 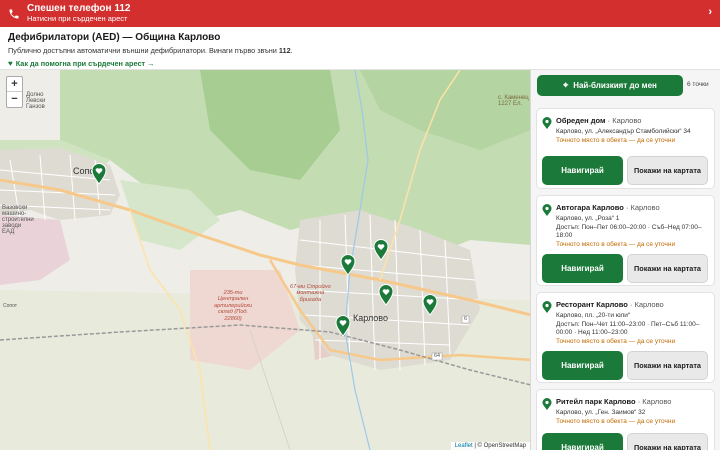 I want to click on page-title: Дефибрилатори (AED) — Община Карлово, so click(x=114, y=37).